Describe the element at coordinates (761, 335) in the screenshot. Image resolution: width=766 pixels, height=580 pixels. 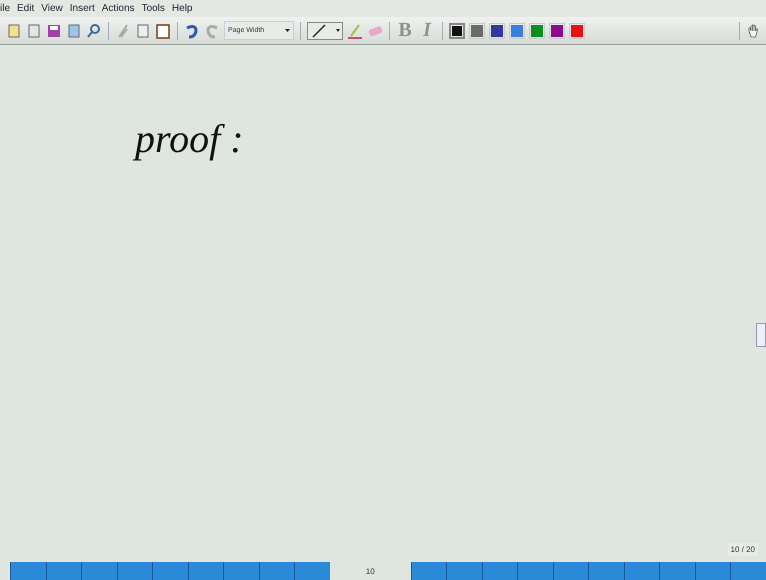
I see `scrollbar-thumb` at that location.